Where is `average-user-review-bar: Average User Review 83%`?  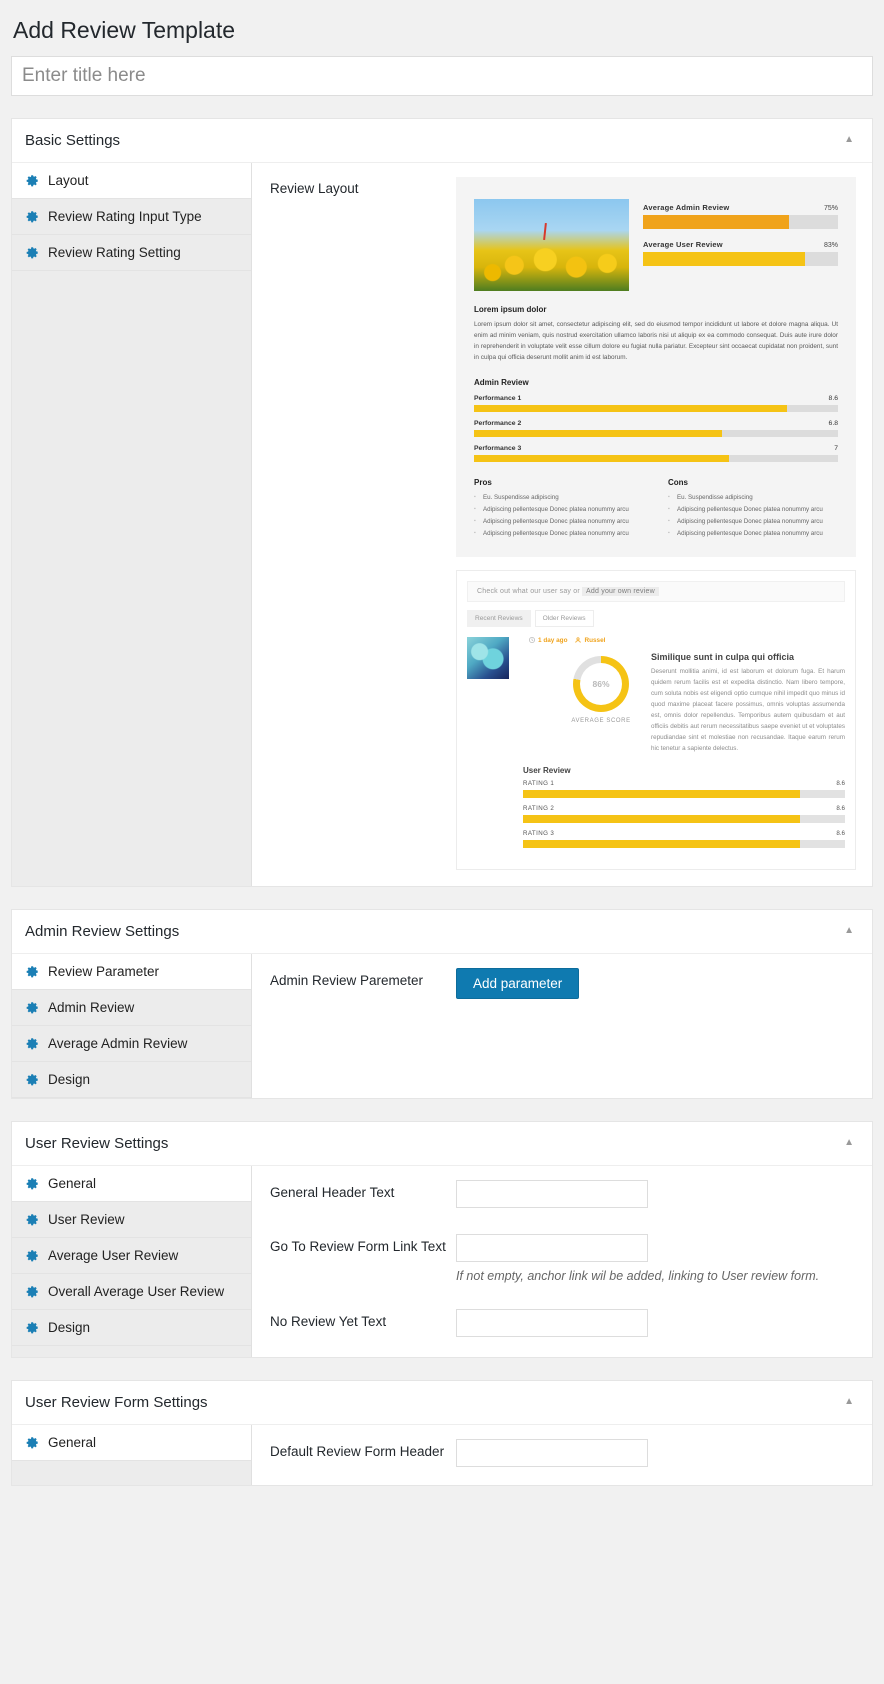
average-user-review-bar: Average User Review 83% is located at coordinates (740, 253).